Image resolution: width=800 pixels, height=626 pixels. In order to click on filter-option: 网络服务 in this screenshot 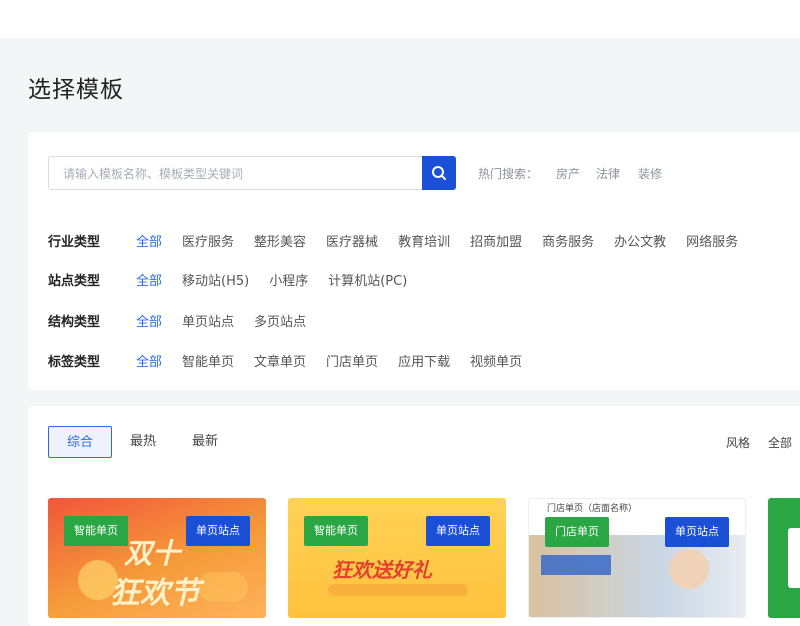, I will do `click(712, 240)`.